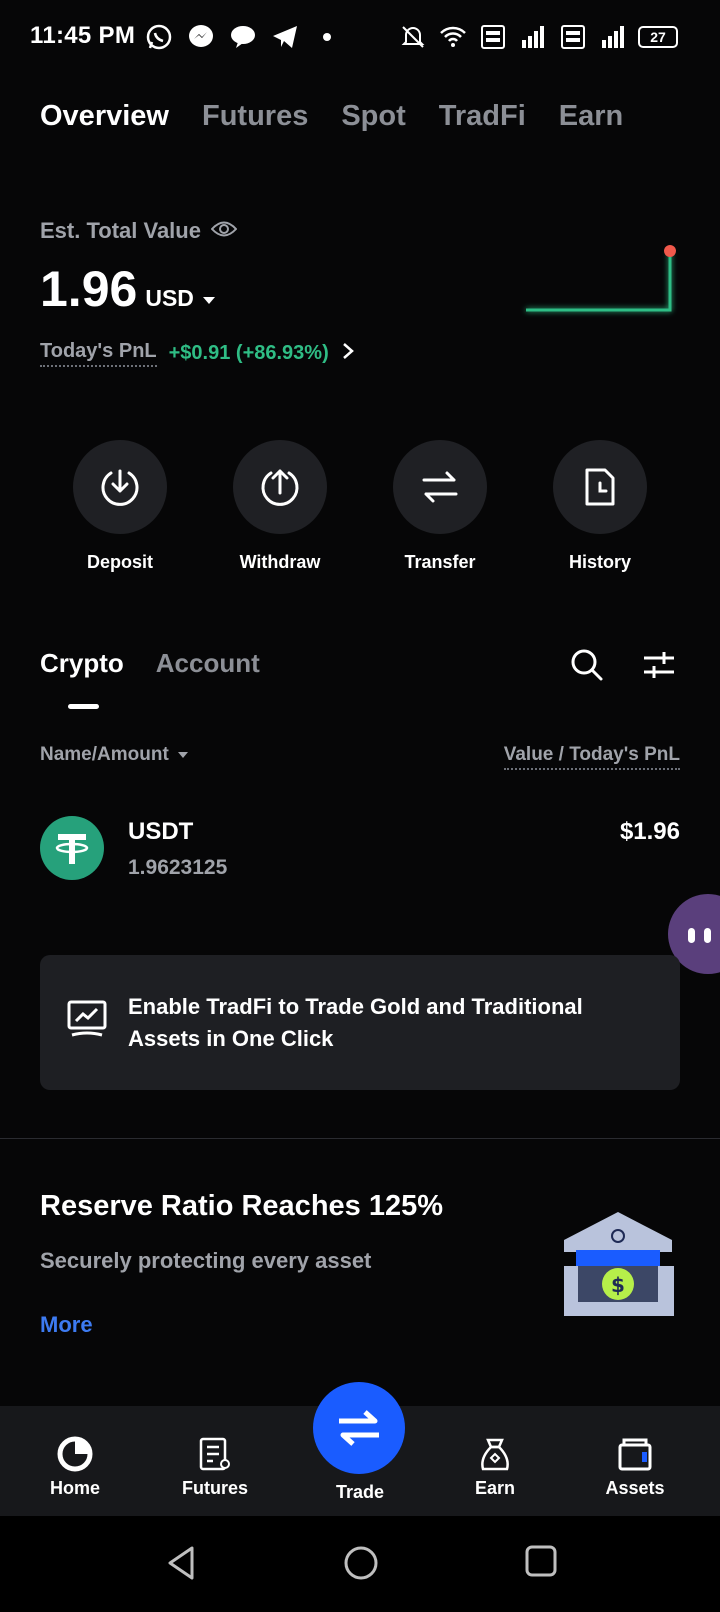  What do you see at coordinates (348, 354) in the screenshot?
I see `chevron-right-icon` at bounding box center [348, 354].